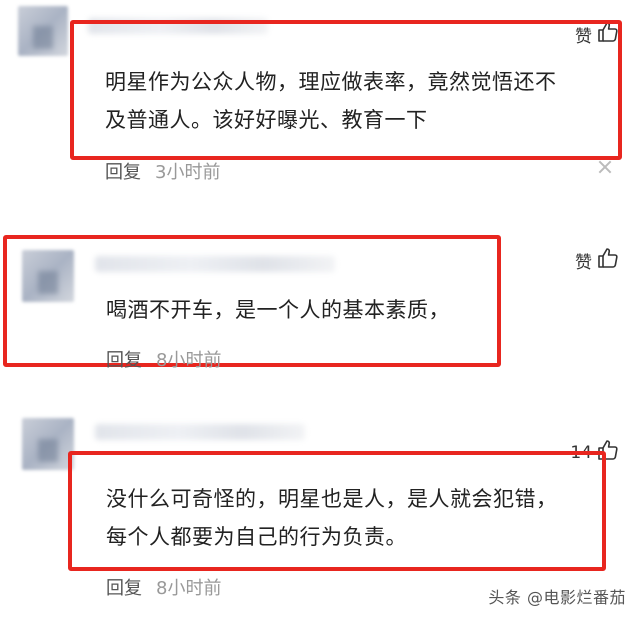 Image resolution: width=640 pixels, height=618 pixels. Describe the element at coordinates (332, 499) in the screenshot. I see `comment-text-line: 没什么可奇怪的，明星也是人，是人就会犯错，` at that location.